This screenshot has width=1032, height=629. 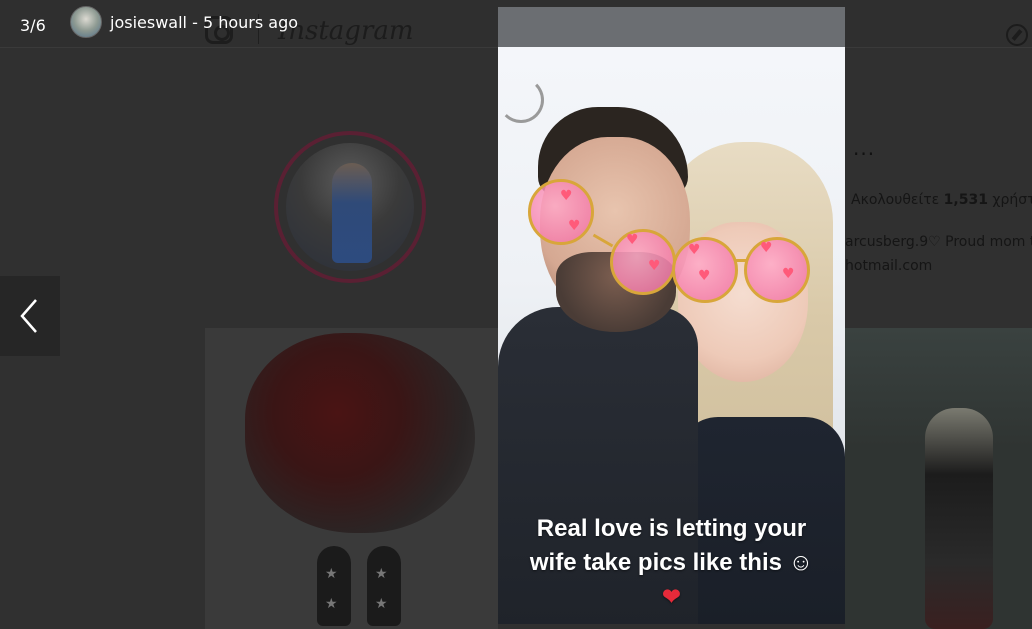 What do you see at coordinates (384, 586) in the screenshot?
I see `shoe-right: ★ ★` at bounding box center [384, 586].